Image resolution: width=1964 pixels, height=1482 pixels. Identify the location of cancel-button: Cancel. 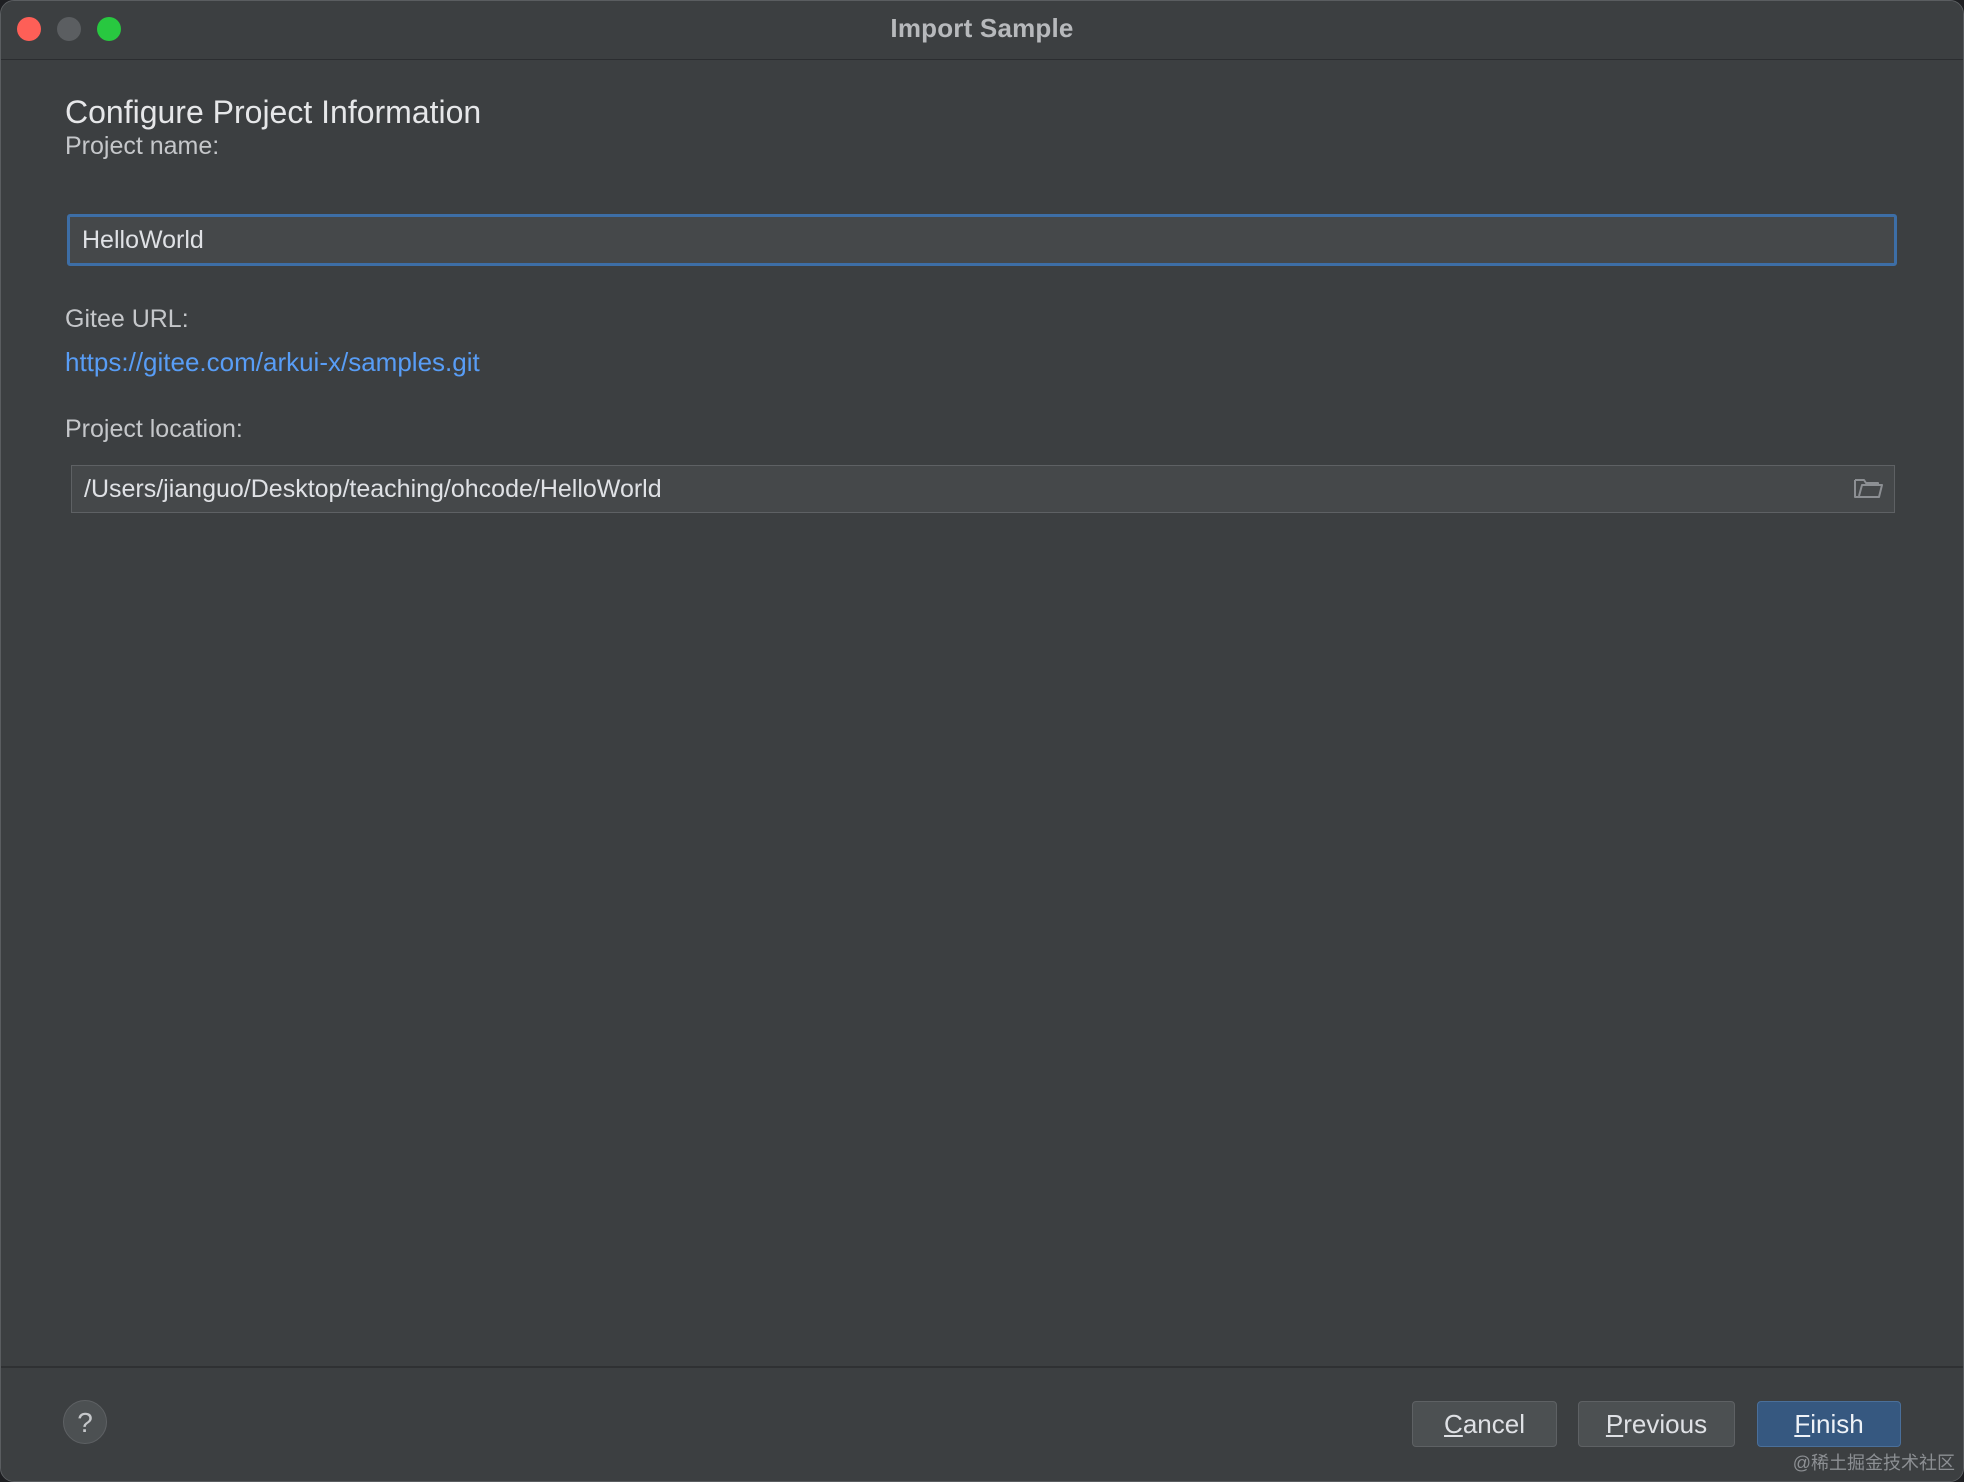
(1484, 1424).